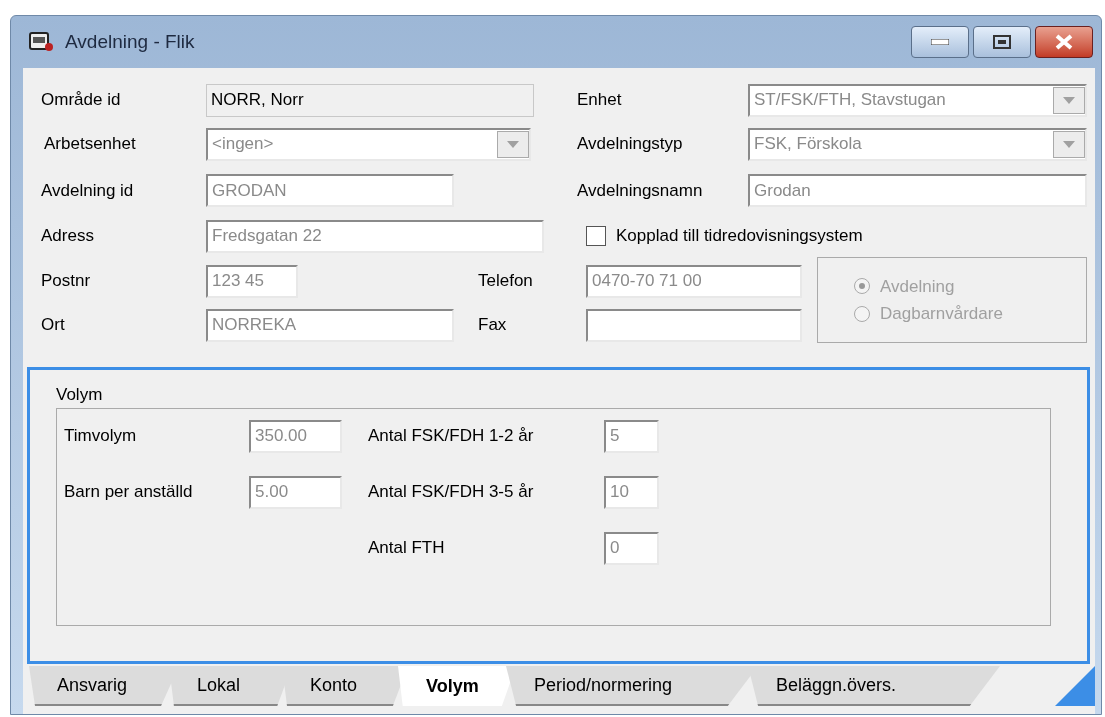 Image resolution: width=1105 pixels, height=717 pixels. What do you see at coordinates (451, 492) in the screenshot?
I see `field-label: Antal FSK/FDH 3-5 år` at bounding box center [451, 492].